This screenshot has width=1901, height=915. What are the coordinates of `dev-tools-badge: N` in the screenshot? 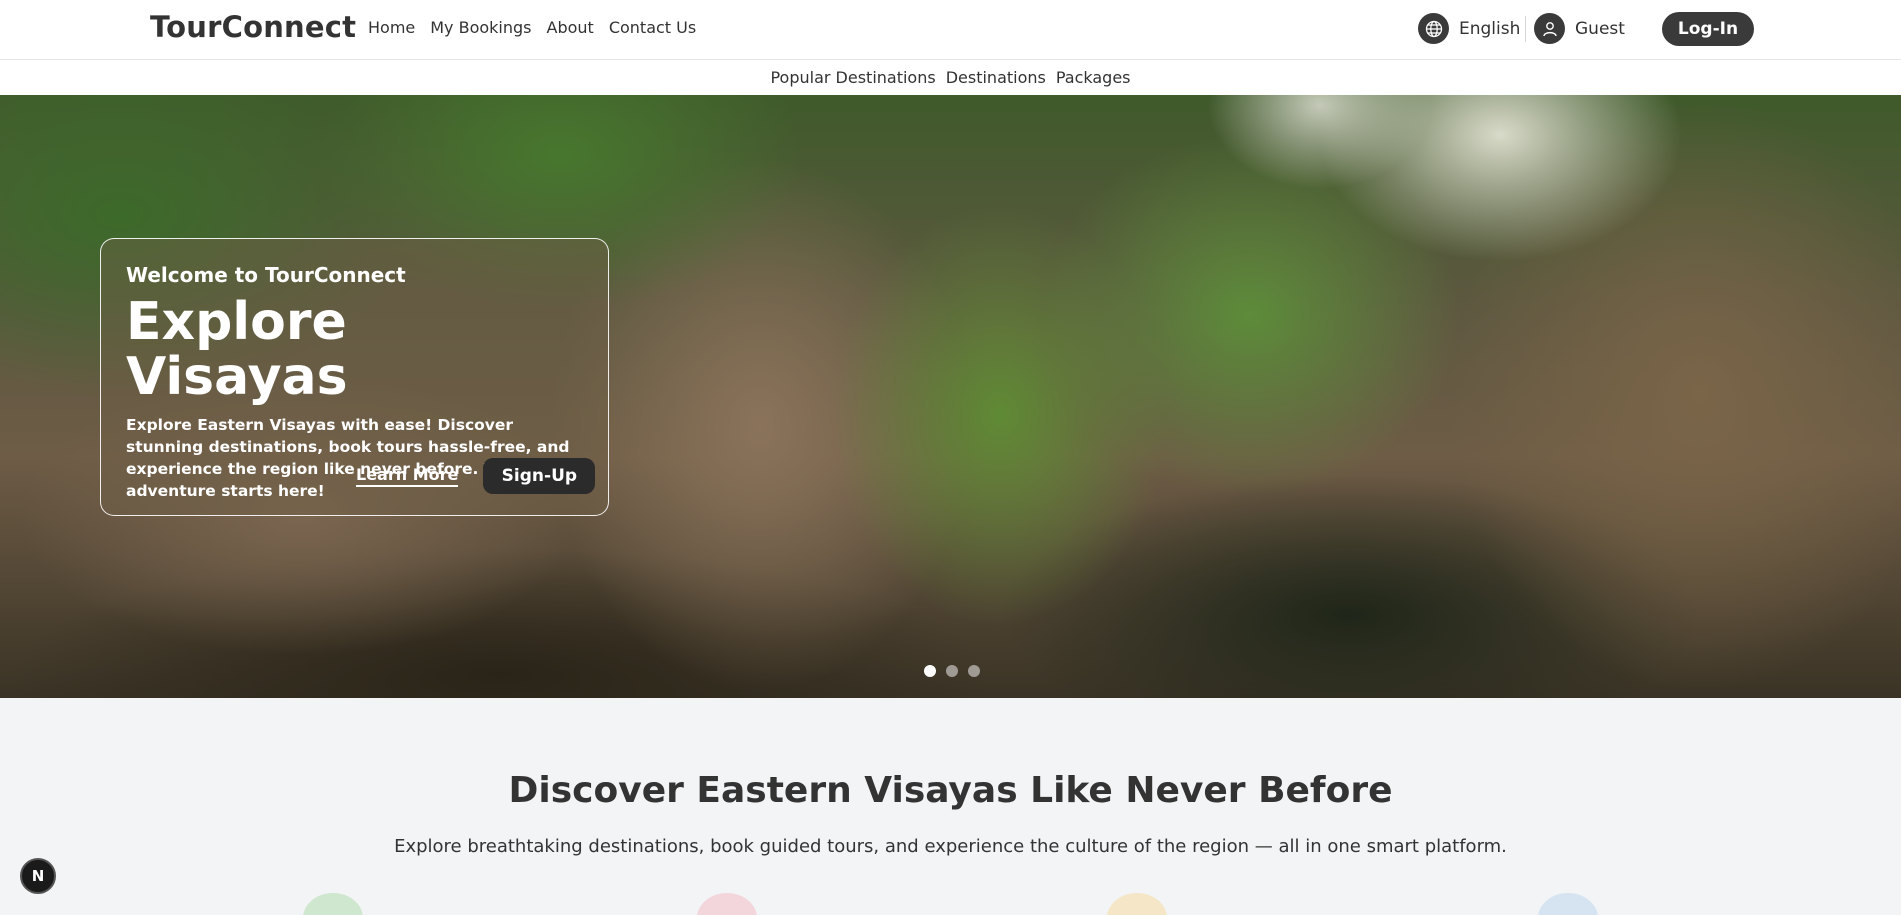 It's located at (38, 876).